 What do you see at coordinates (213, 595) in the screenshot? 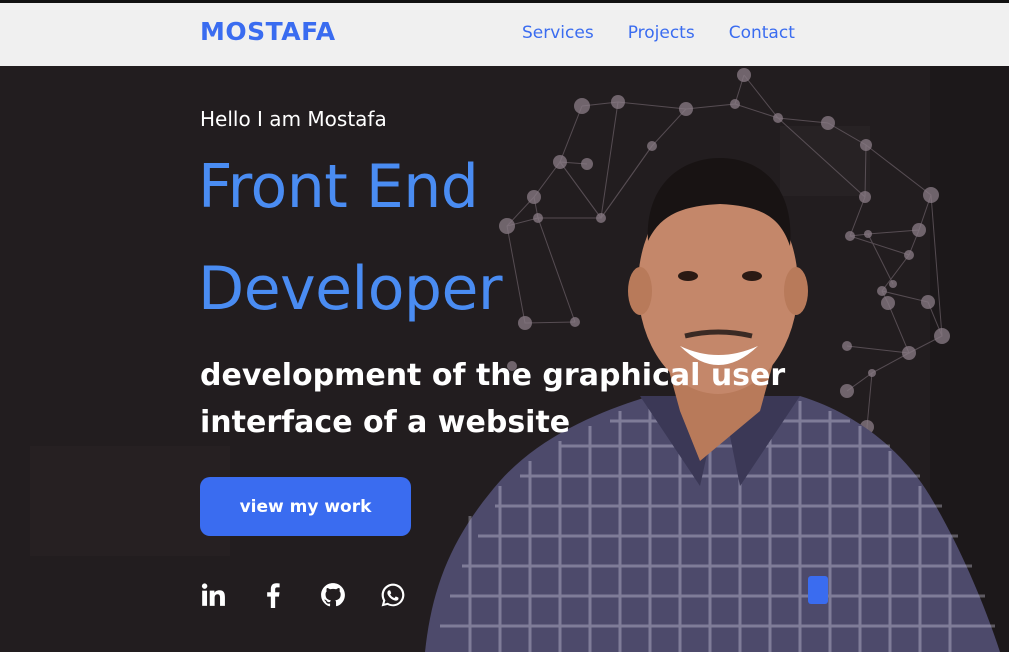
I see `linkedin-icon` at bounding box center [213, 595].